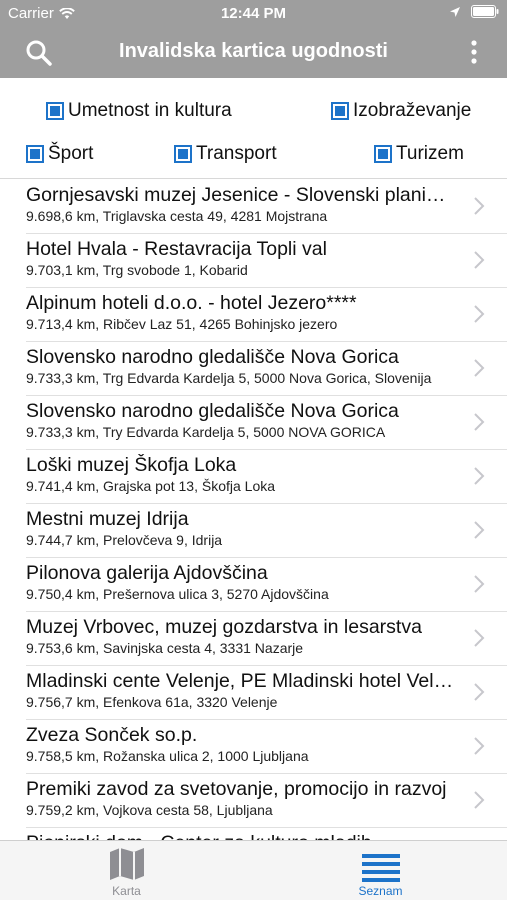  Describe the element at coordinates (147, 573) in the screenshot. I see `item-title: Pilonova galerija Ajdovščina` at that location.